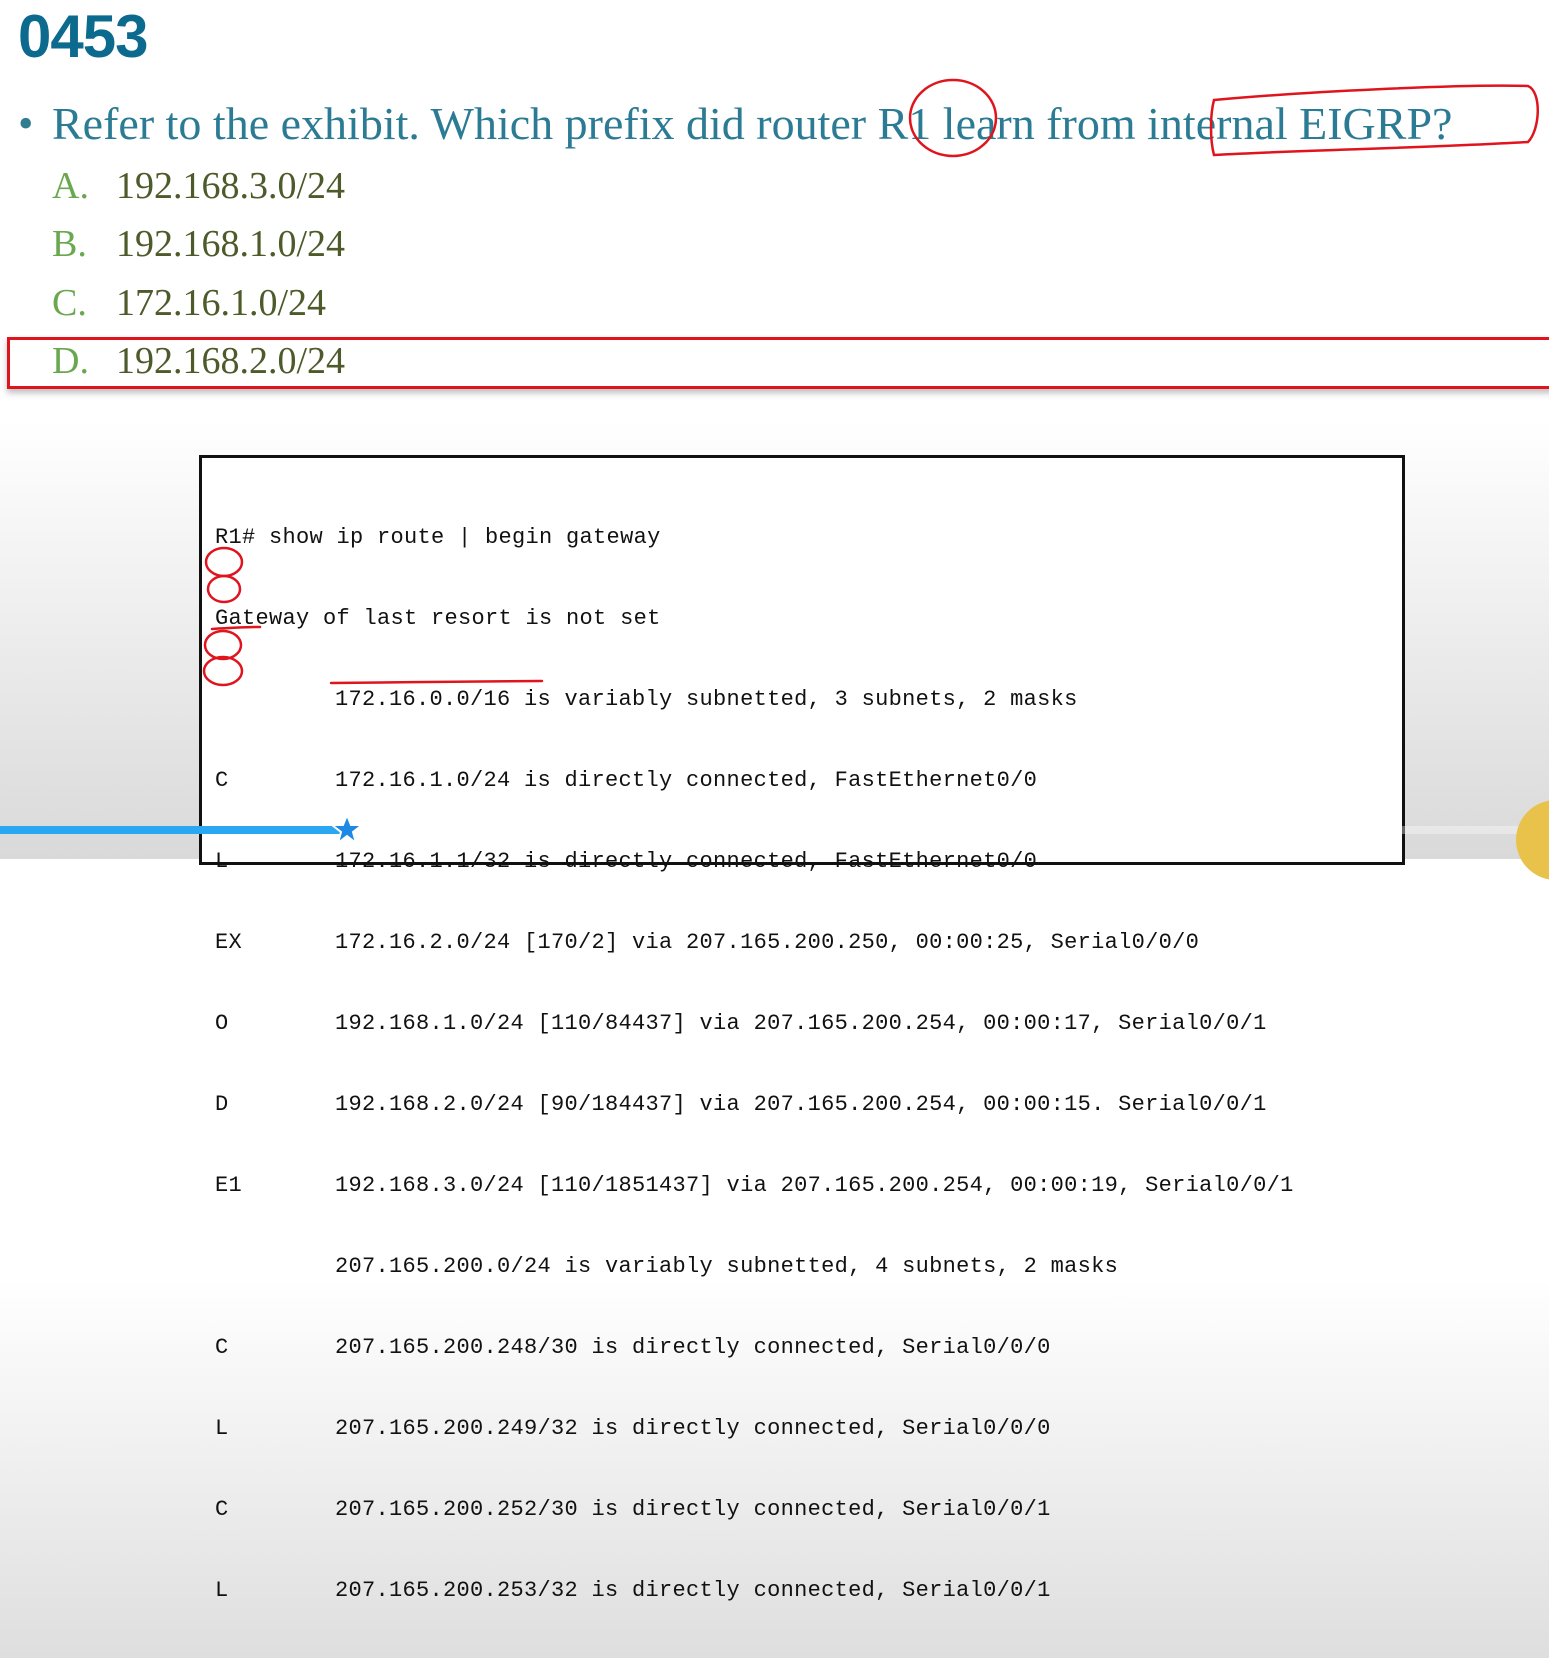 The width and height of the screenshot is (1549, 1658). I want to click on option-a: A. 192.168.3.0/24, so click(198, 186).